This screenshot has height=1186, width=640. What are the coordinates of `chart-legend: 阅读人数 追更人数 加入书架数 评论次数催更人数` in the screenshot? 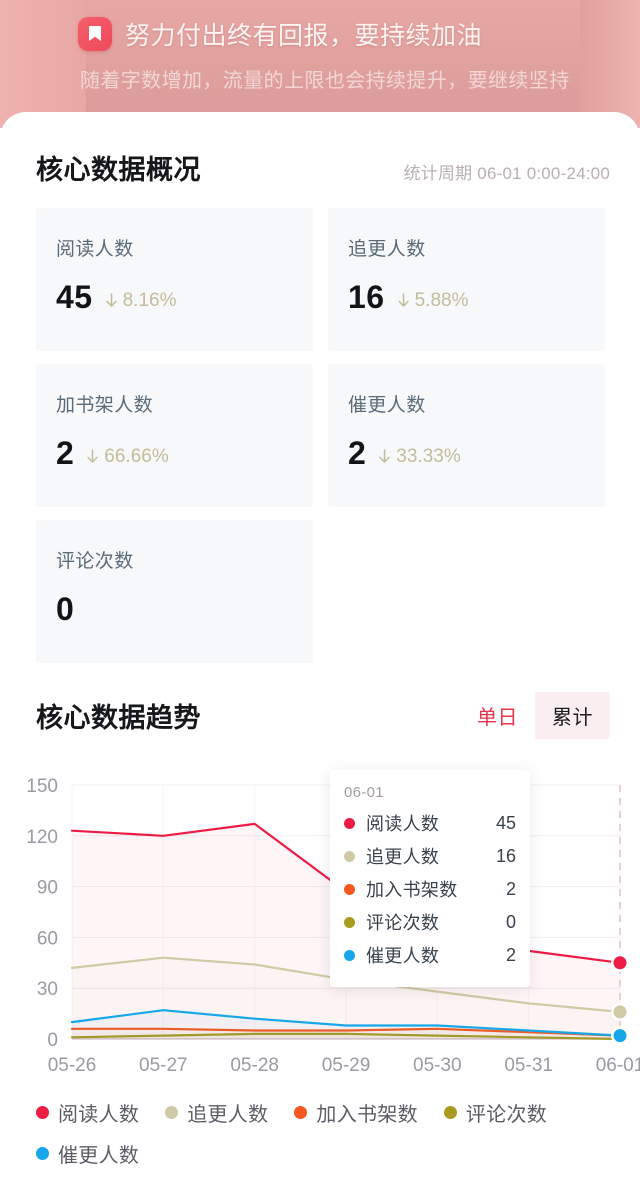 It's located at (336, 1133).